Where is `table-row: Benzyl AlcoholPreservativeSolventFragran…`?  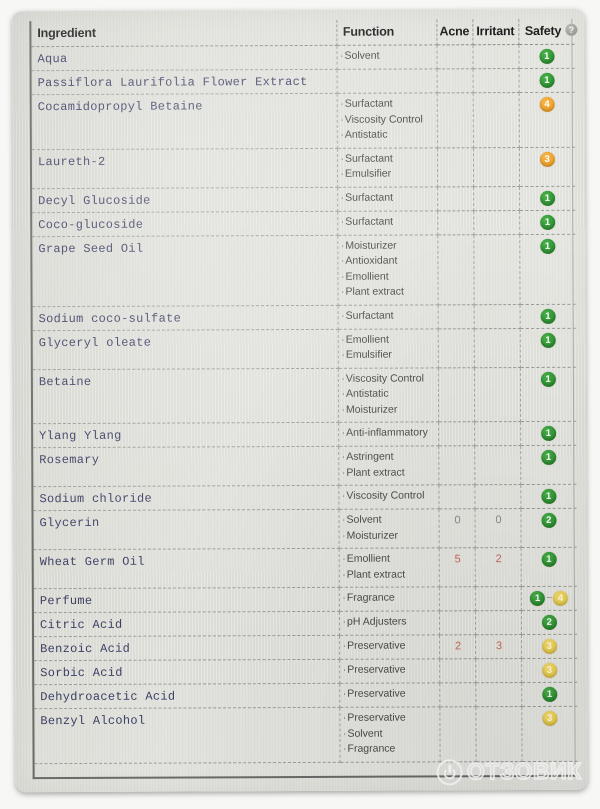 table-row: Benzyl AlcoholPreservativeSolventFragran… is located at coordinates (306, 735).